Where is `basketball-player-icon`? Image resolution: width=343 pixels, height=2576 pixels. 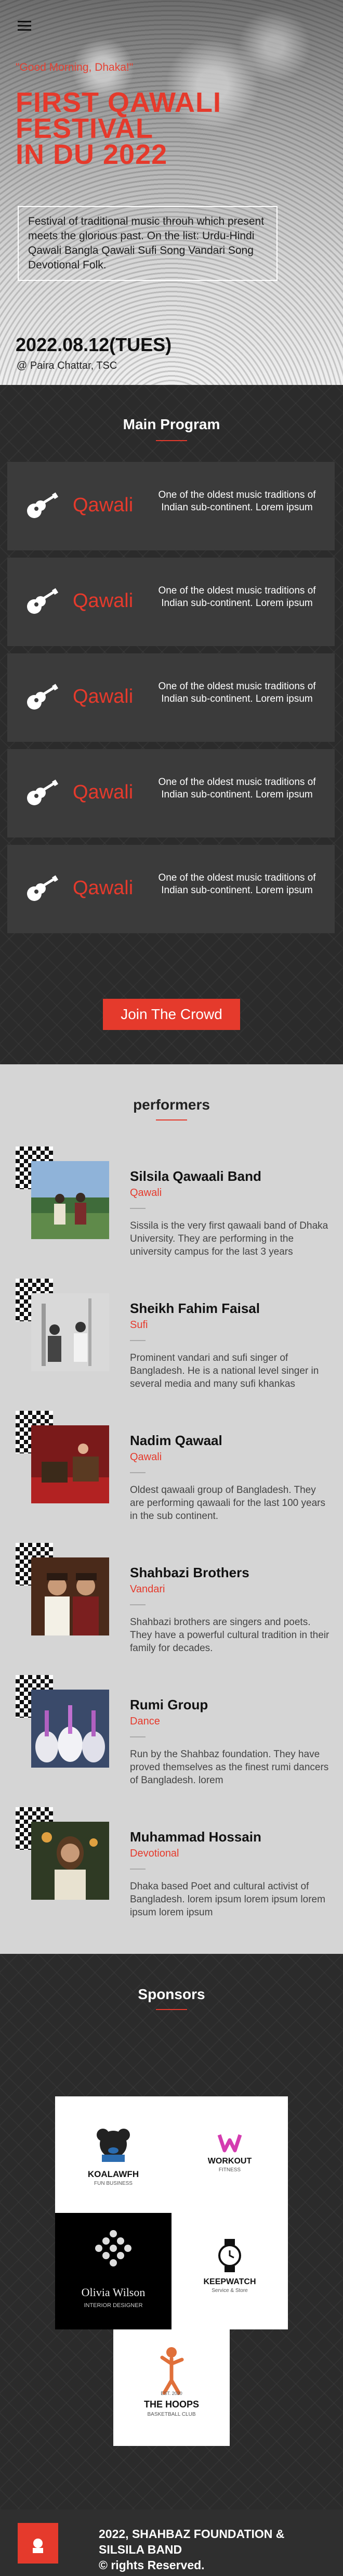 basketball-player-icon is located at coordinates (172, 2371).